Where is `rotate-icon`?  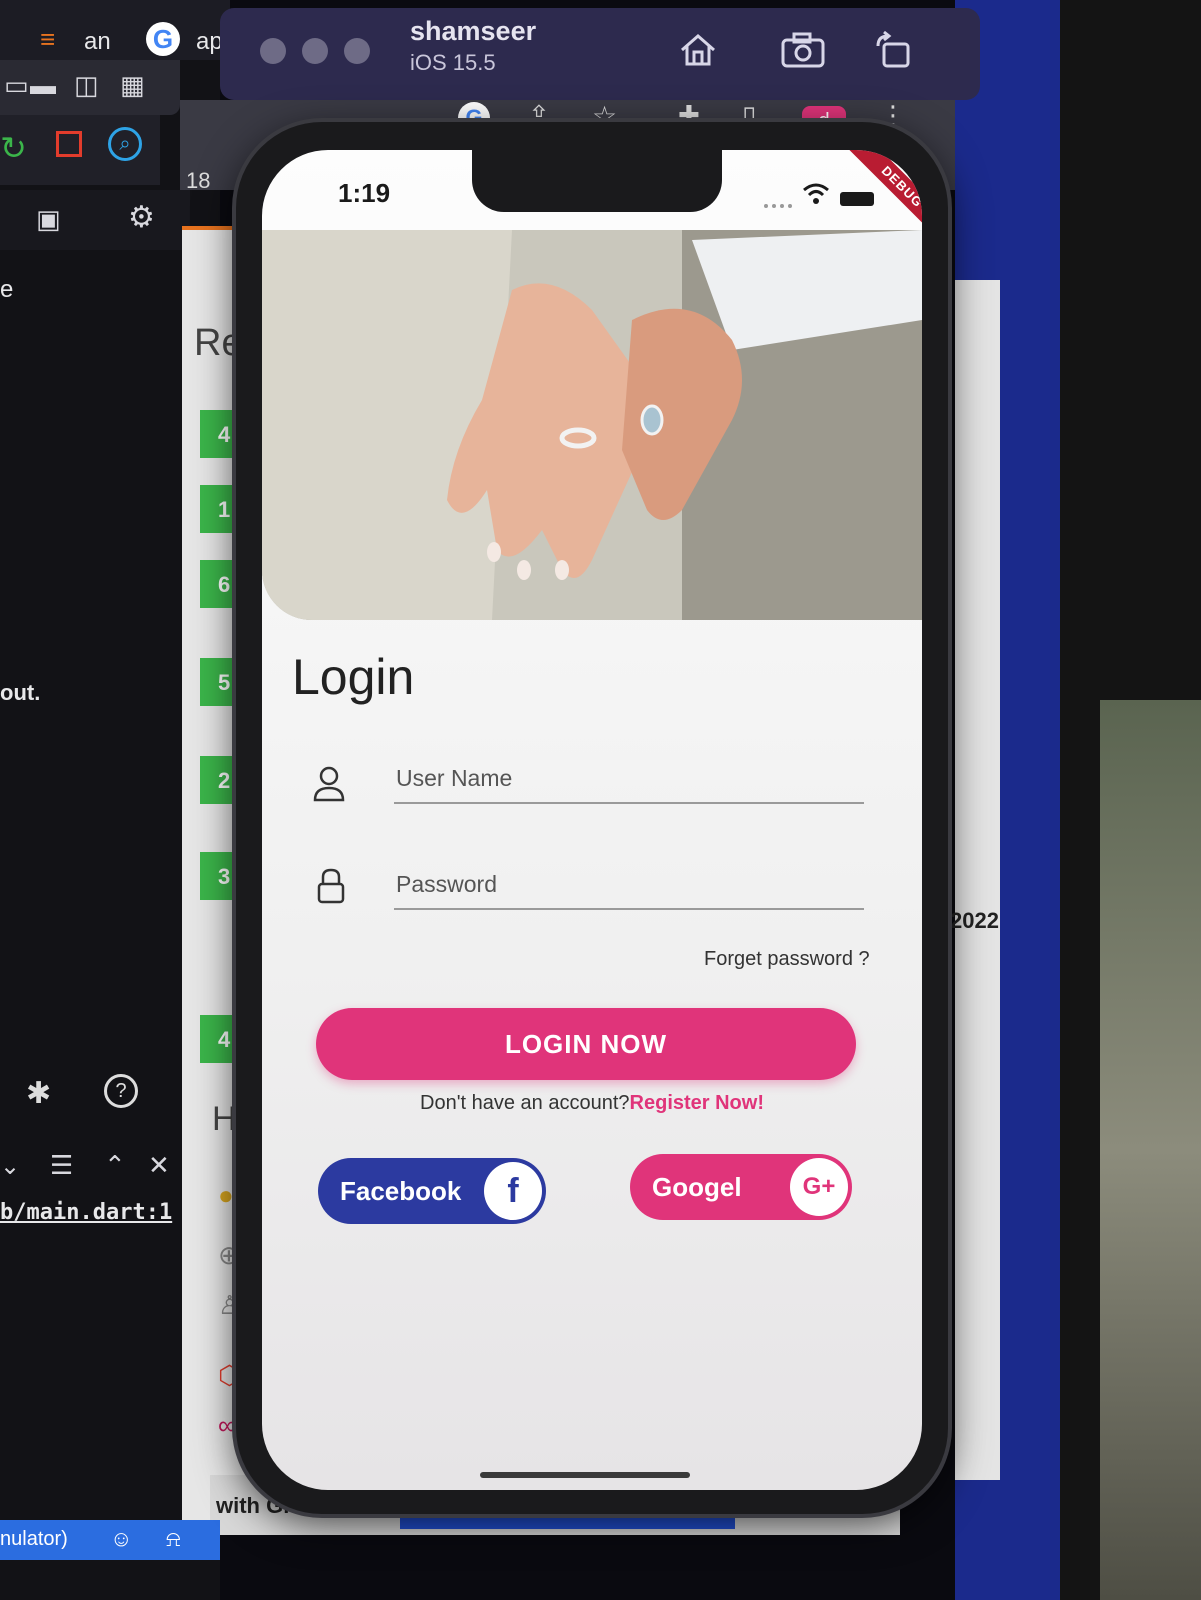 rotate-icon is located at coordinates (892, 50).